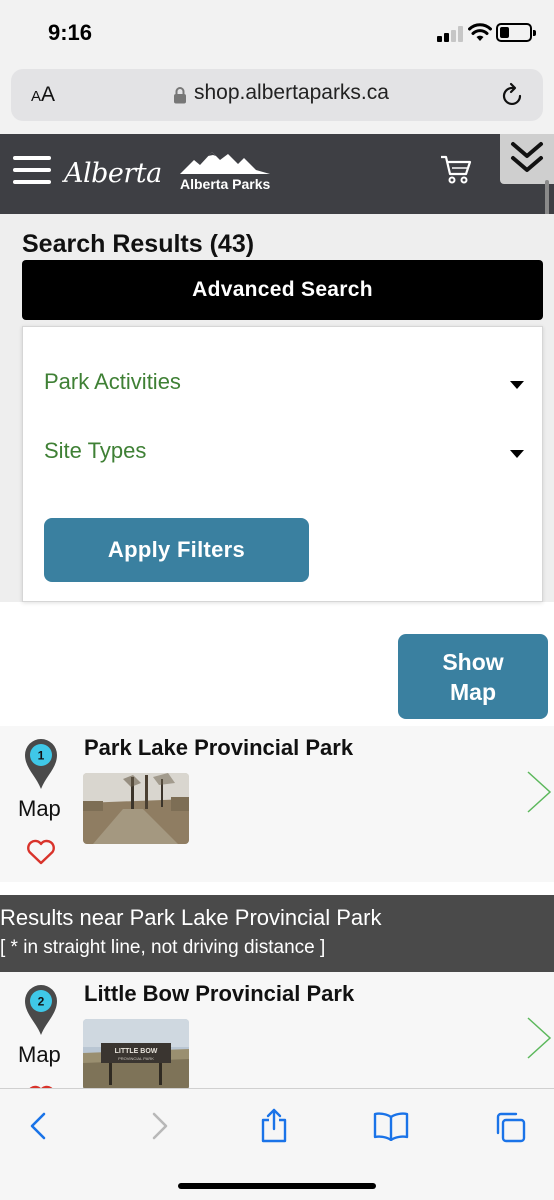  I want to click on map-pin-icon: 2, so click(41, 1010).